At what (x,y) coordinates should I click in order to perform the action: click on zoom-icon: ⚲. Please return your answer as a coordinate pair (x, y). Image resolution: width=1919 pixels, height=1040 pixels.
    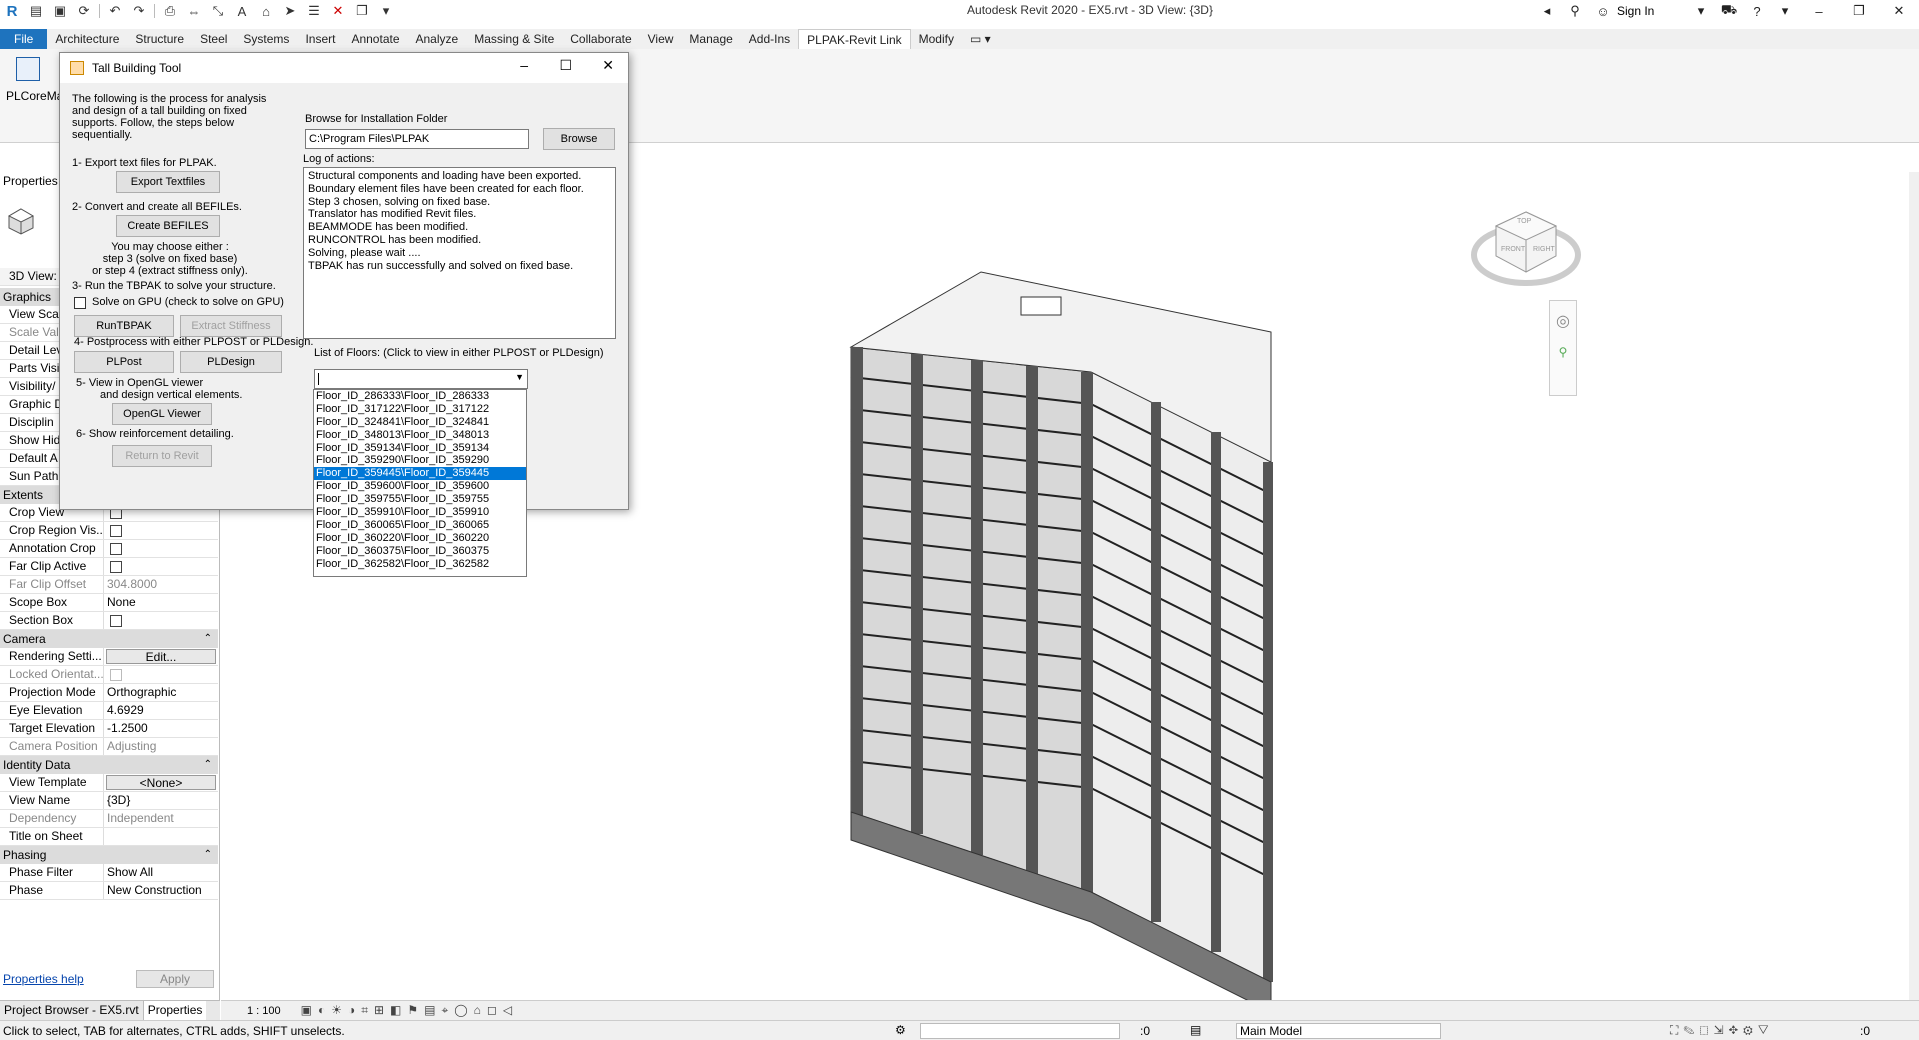
    Looking at the image, I should click on (1563, 352).